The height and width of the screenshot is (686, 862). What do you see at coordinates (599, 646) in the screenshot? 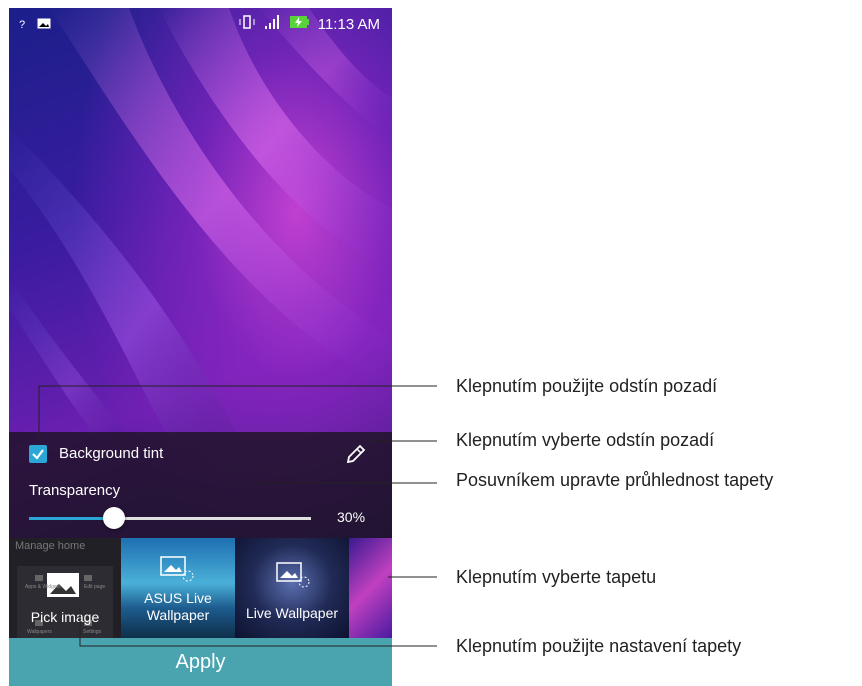
I see `callout-apply-settings: Klepnutím použijte nastavení tapety` at bounding box center [599, 646].